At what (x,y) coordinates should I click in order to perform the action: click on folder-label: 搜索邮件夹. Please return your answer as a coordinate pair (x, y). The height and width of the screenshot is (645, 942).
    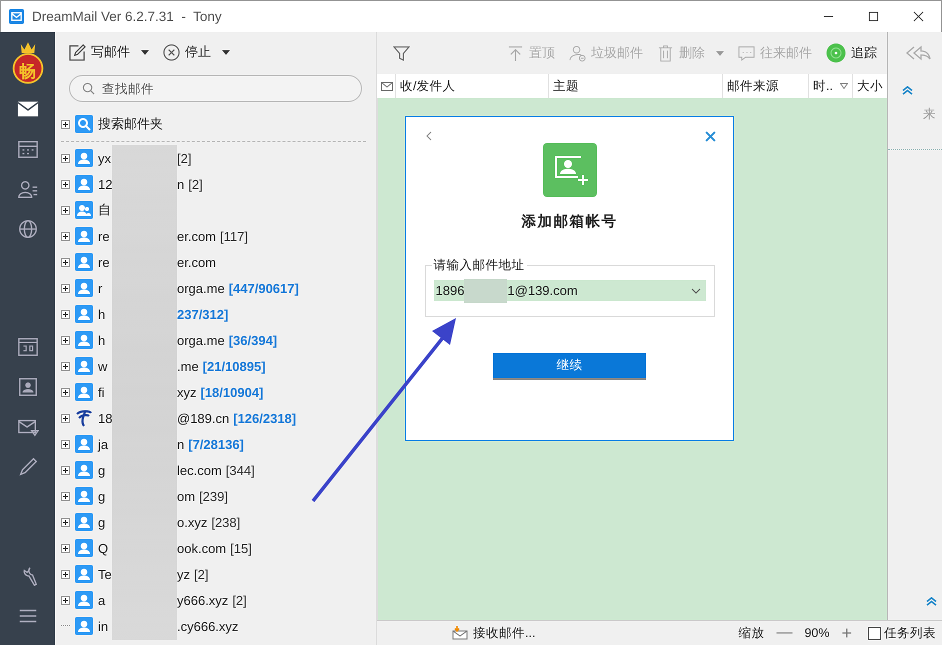
    Looking at the image, I should click on (130, 124).